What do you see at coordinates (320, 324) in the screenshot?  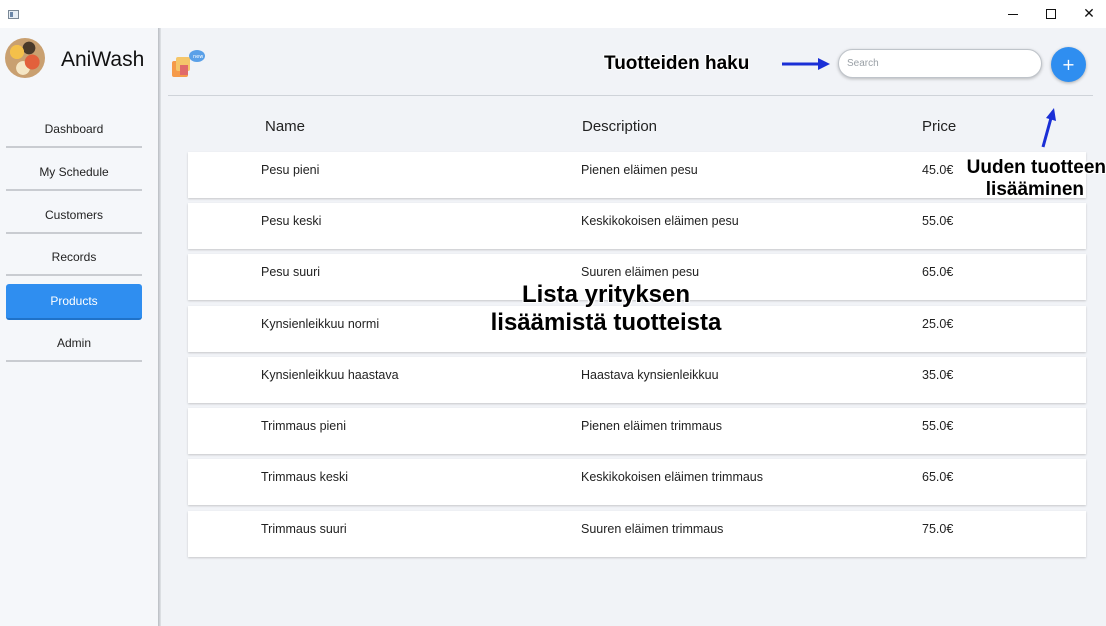 I see `product-name: Kynsienleikkuu normi` at bounding box center [320, 324].